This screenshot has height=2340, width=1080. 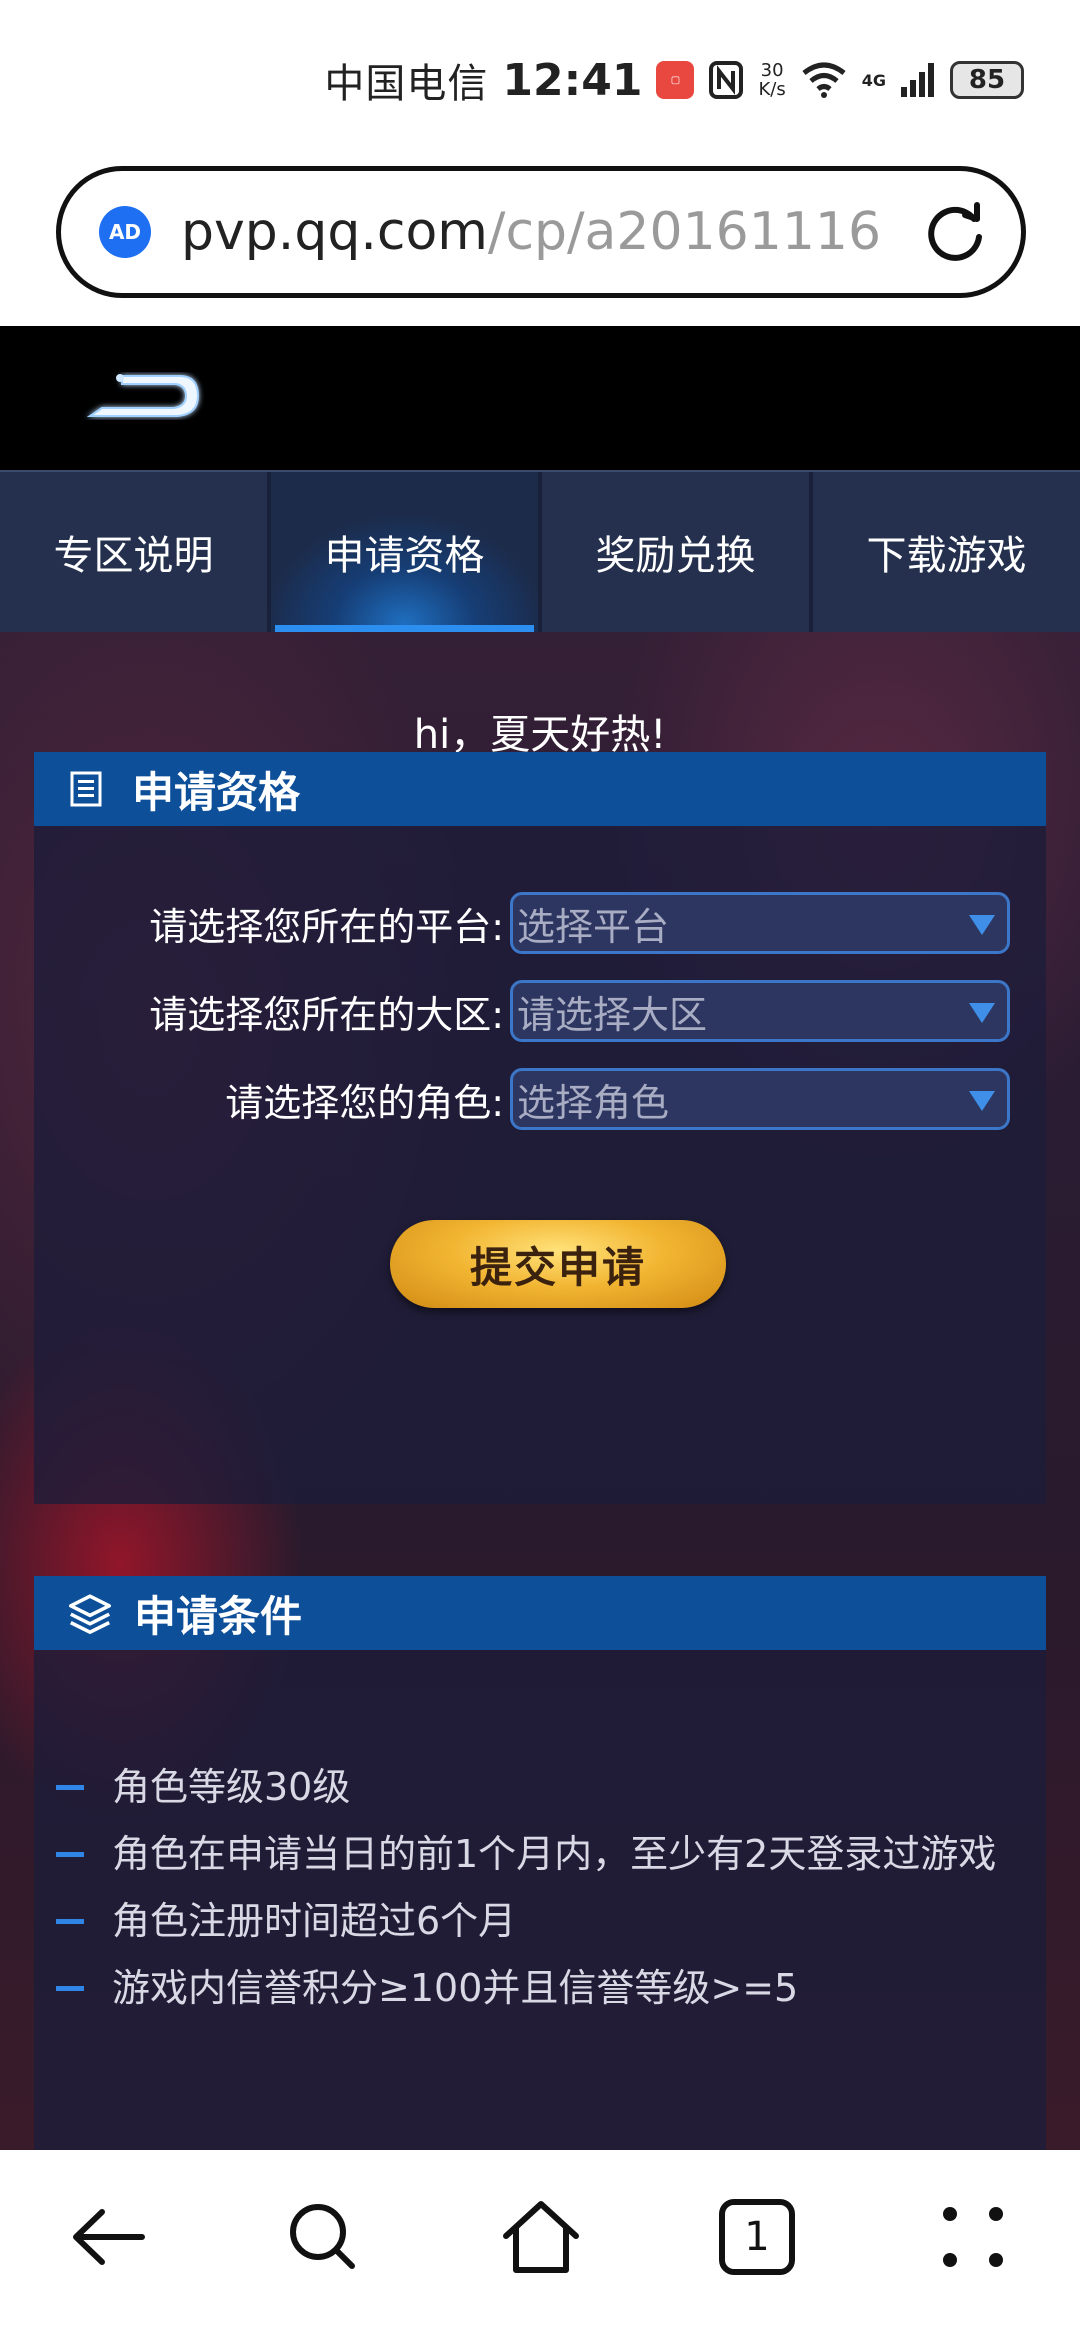 What do you see at coordinates (675, 556) in the screenshot?
I see `tab-label: 奖励兑换` at bounding box center [675, 556].